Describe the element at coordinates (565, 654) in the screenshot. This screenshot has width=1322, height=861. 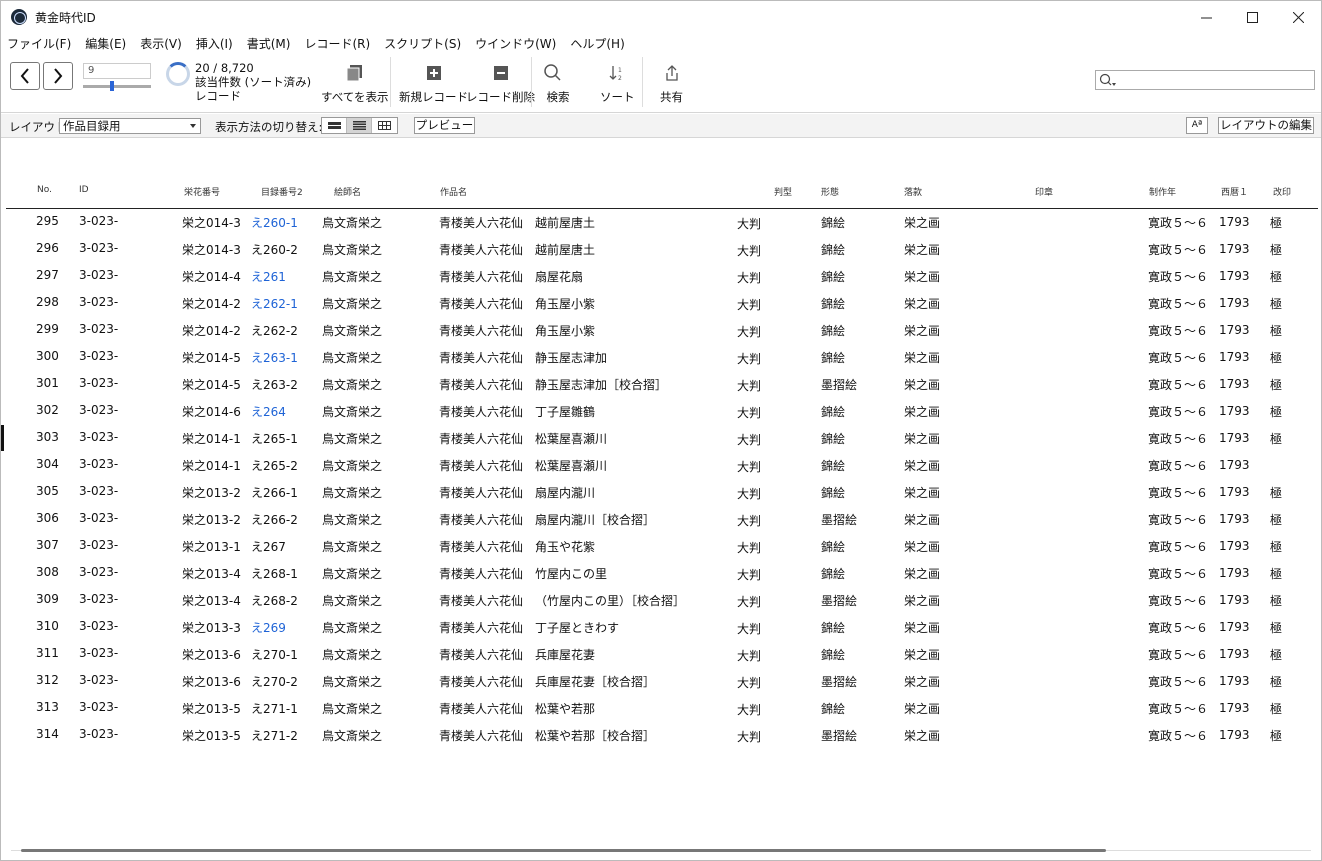
I see `cell-title: 兵庫屋花妻` at that location.